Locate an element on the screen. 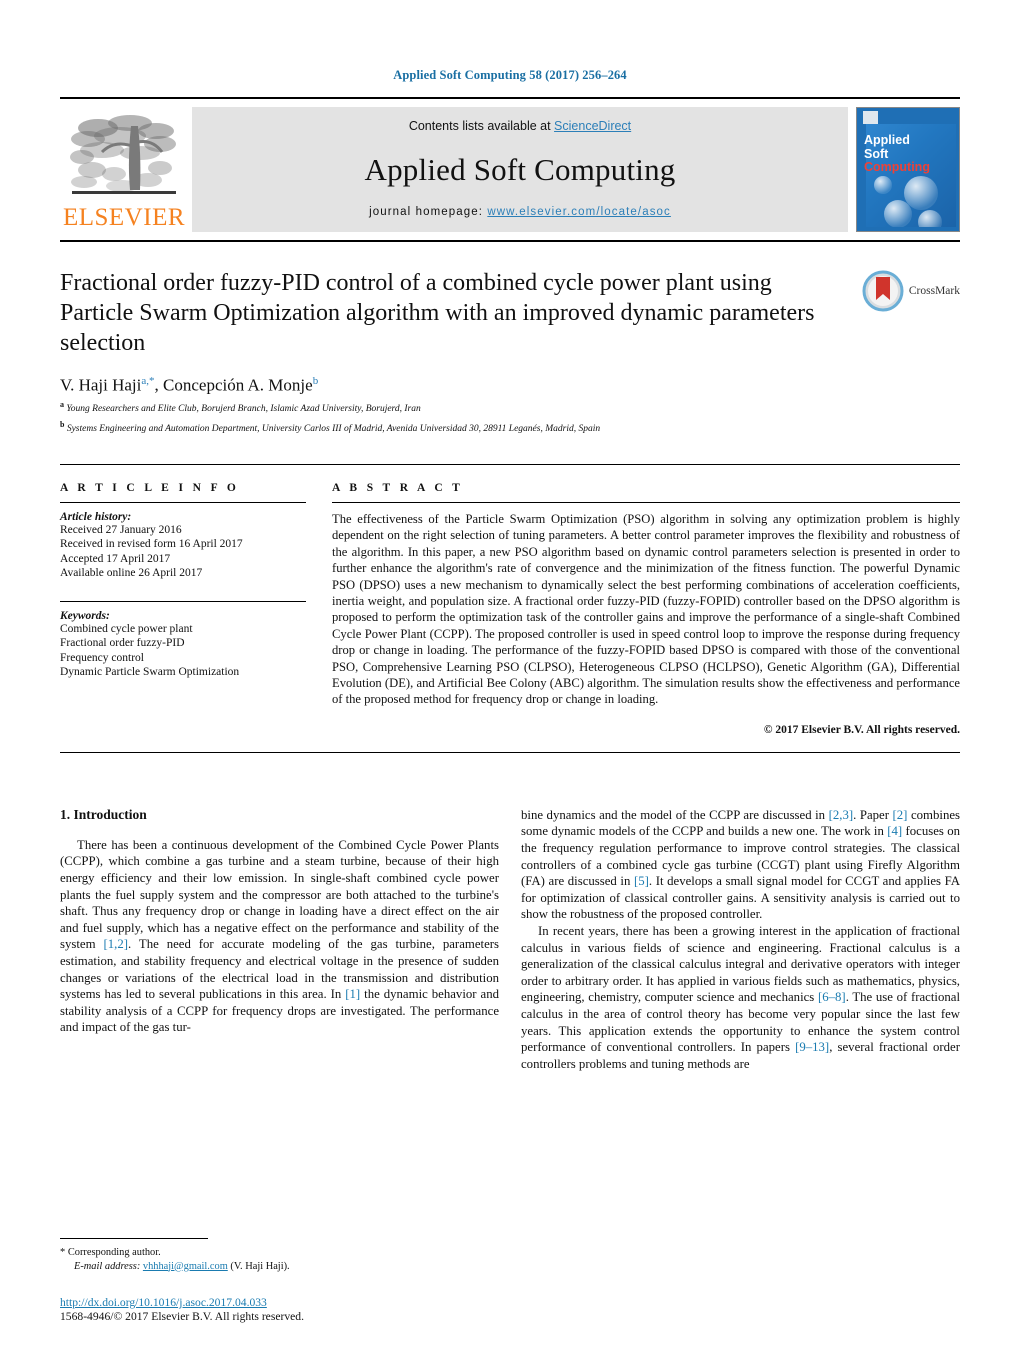 The image size is (1020, 1351). keyword-item: Dynamic Particle Swarm Optimization is located at coordinates (150, 672).